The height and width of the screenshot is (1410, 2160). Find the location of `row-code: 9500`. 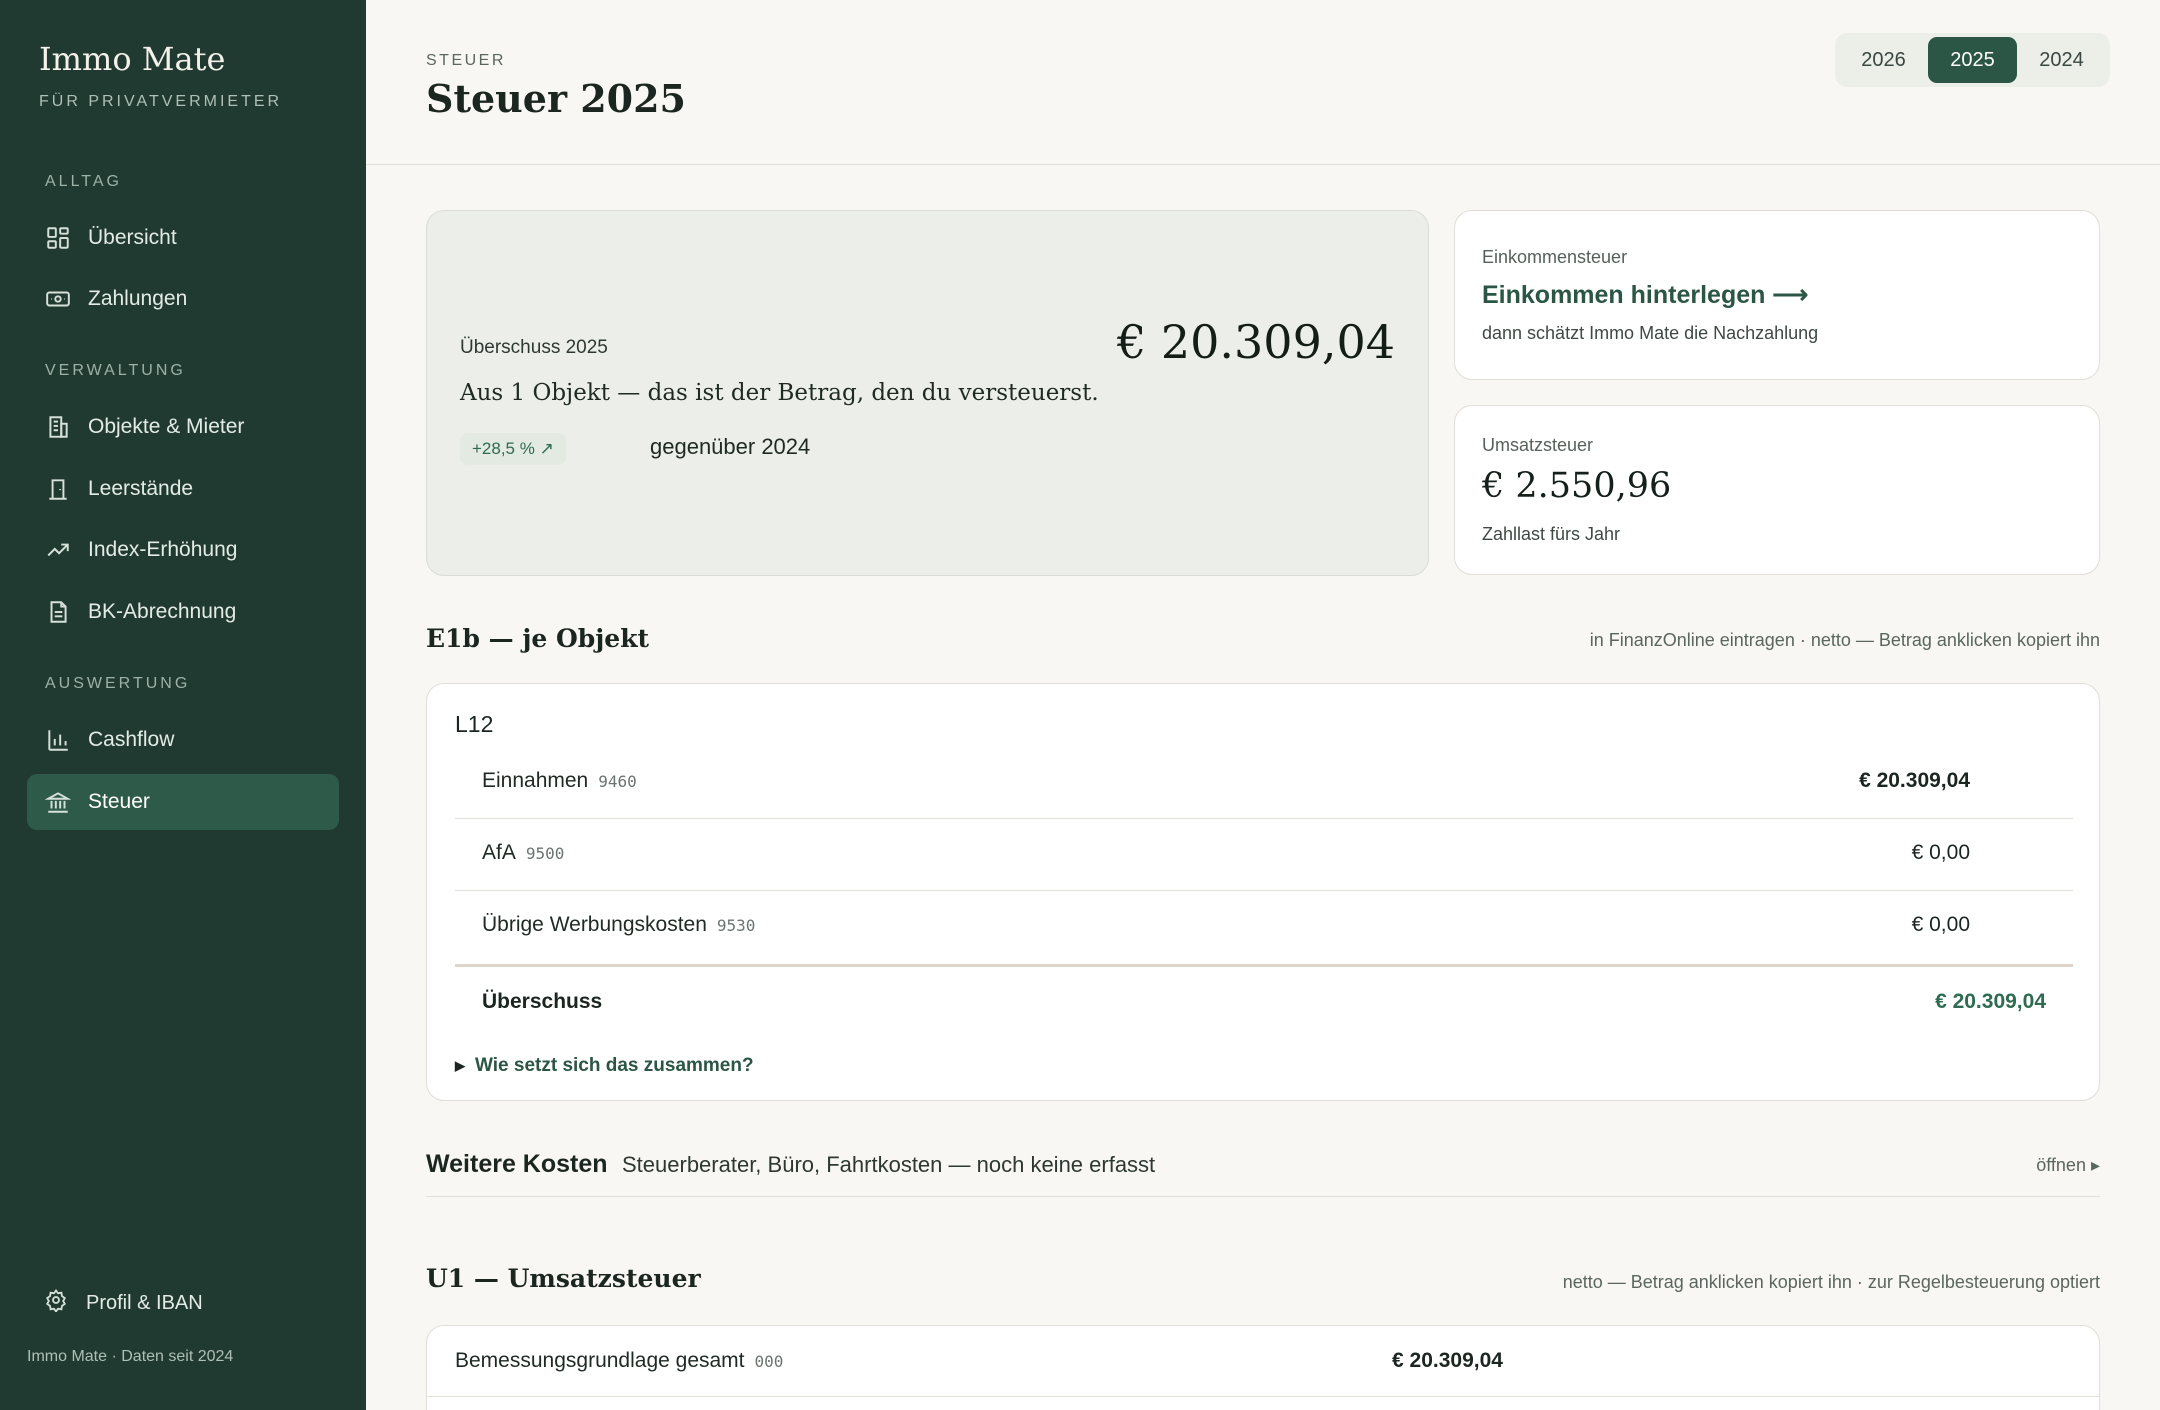

row-code: 9500 is located at coordinates (545, 853).